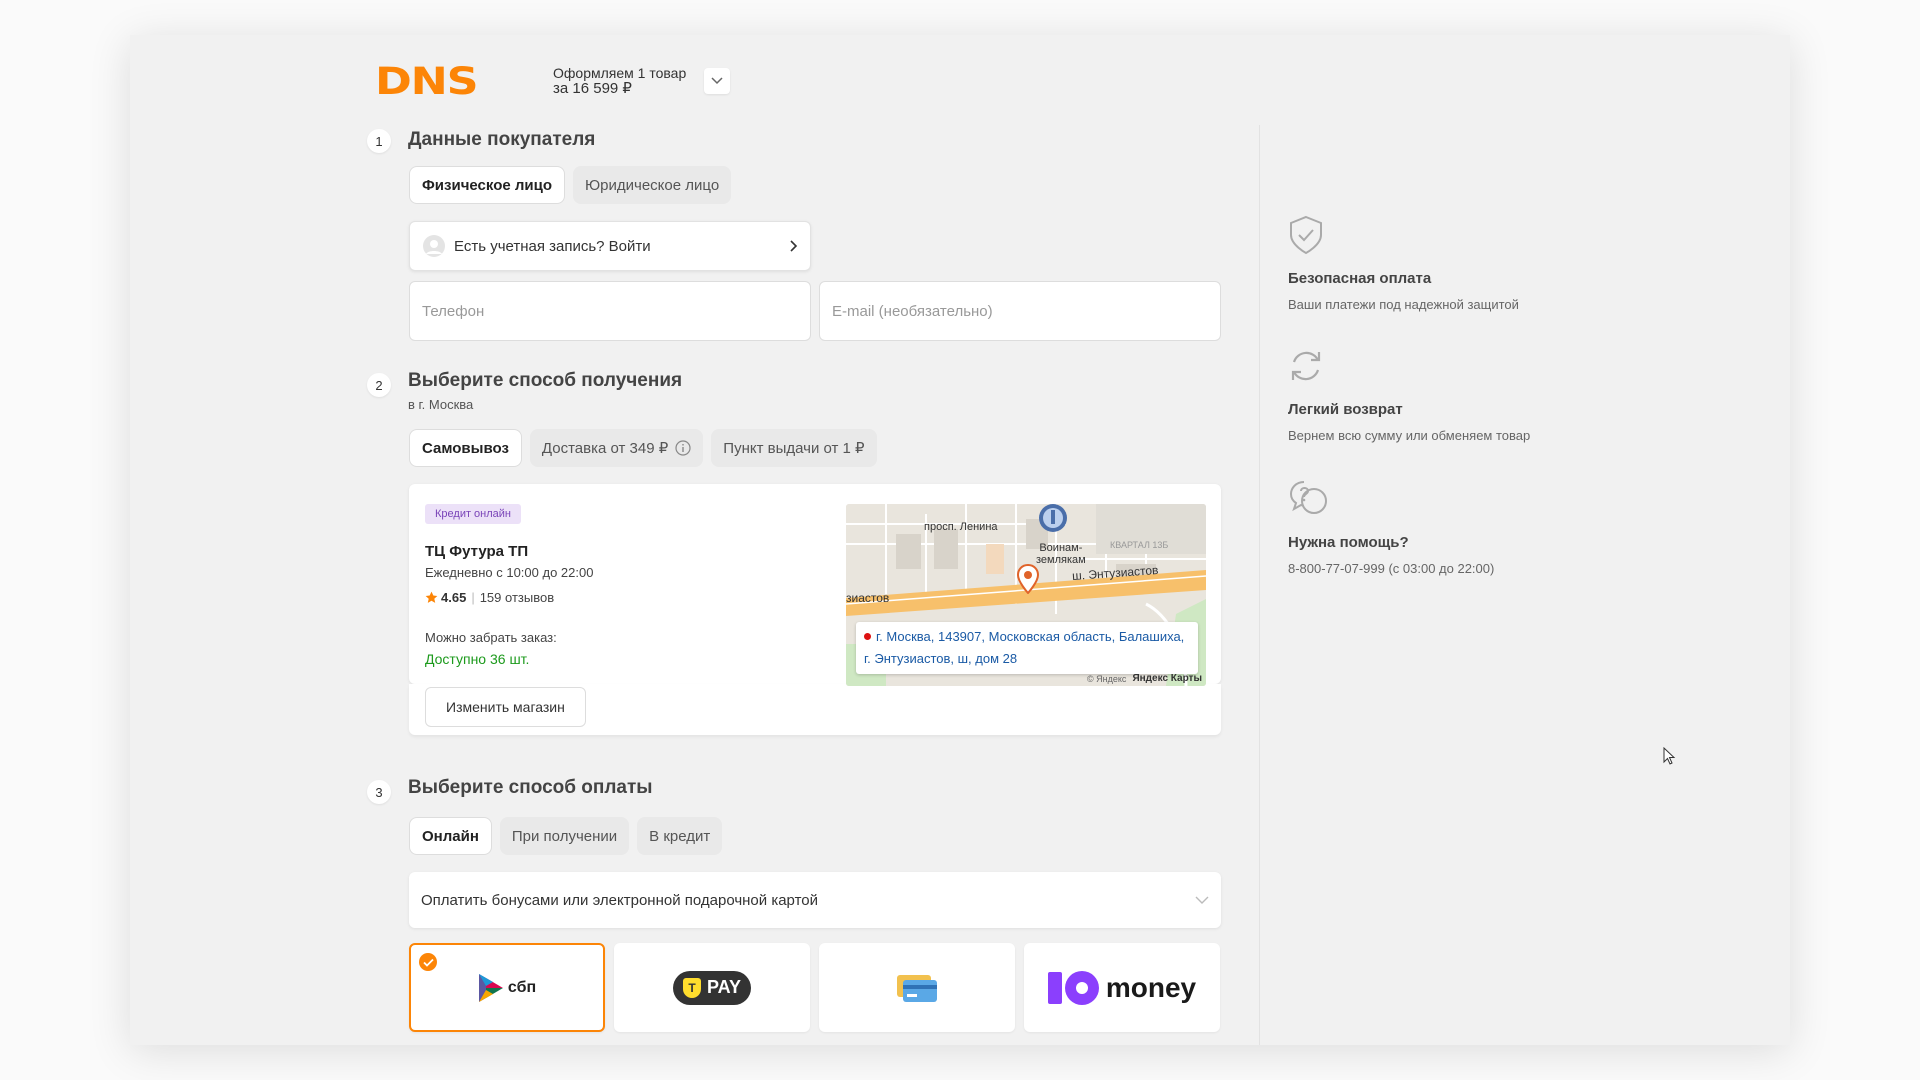 This screenshot has width=1920, height=1080. I want to click on sbp-text: сбп, so click(522, 987).